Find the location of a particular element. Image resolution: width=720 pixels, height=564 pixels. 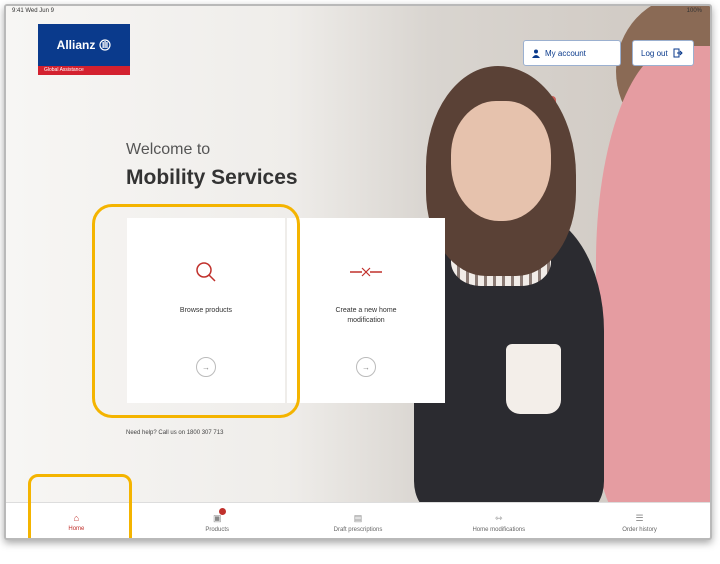

brand-tagline: Global Assistance is located at coordinates (84, 70).